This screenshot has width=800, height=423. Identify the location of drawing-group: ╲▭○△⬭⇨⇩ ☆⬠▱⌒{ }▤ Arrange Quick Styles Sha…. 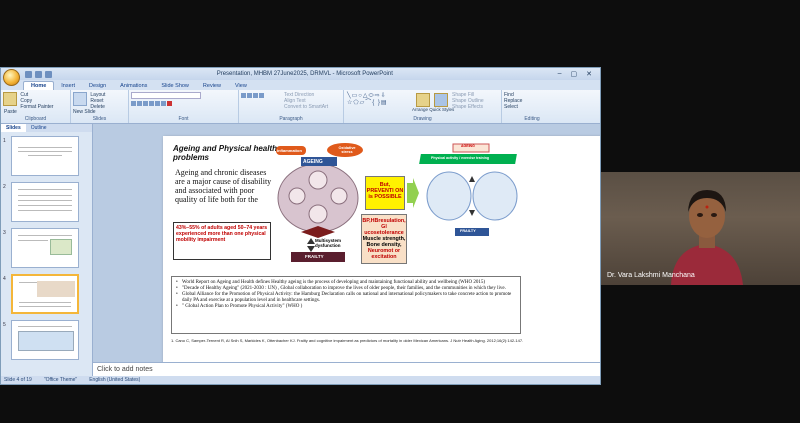
(423, 106).